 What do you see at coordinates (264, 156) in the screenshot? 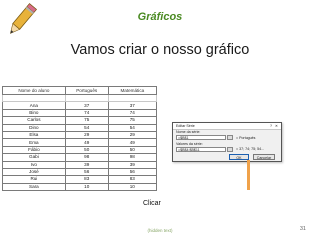
I see `cancel-button: Cancelar` at bounding box center [264, 156].